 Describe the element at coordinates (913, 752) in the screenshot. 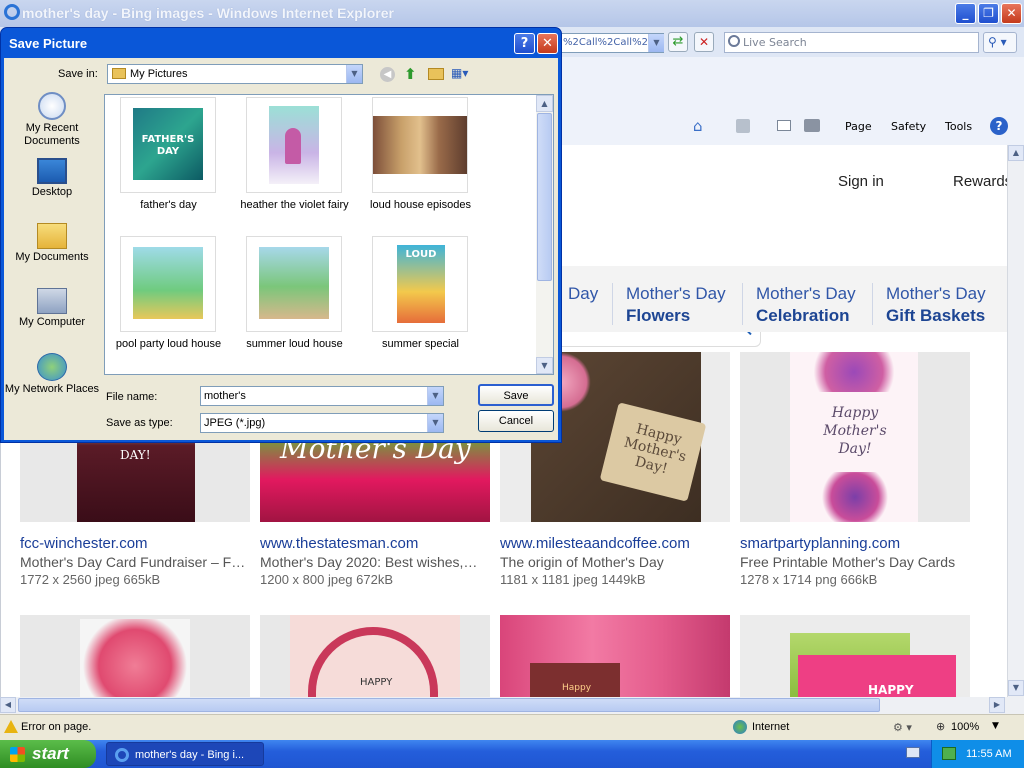

I see `keyboard-tray-icon` at that location.